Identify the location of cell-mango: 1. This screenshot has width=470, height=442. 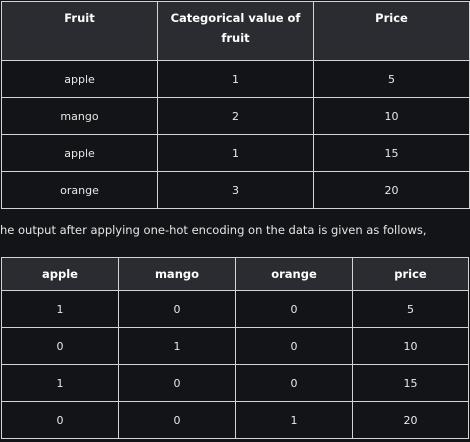
(177, 346).